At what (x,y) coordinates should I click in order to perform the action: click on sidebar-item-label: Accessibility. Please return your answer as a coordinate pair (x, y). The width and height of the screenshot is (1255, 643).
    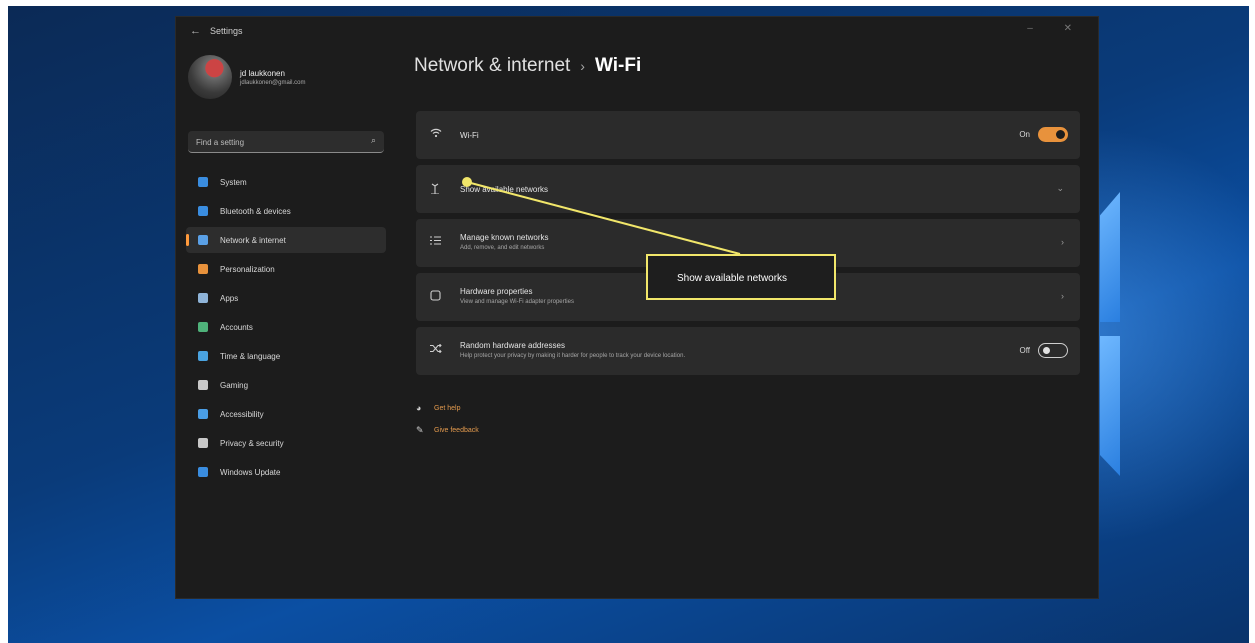
    Looking at the image, I should click on (242, 414).